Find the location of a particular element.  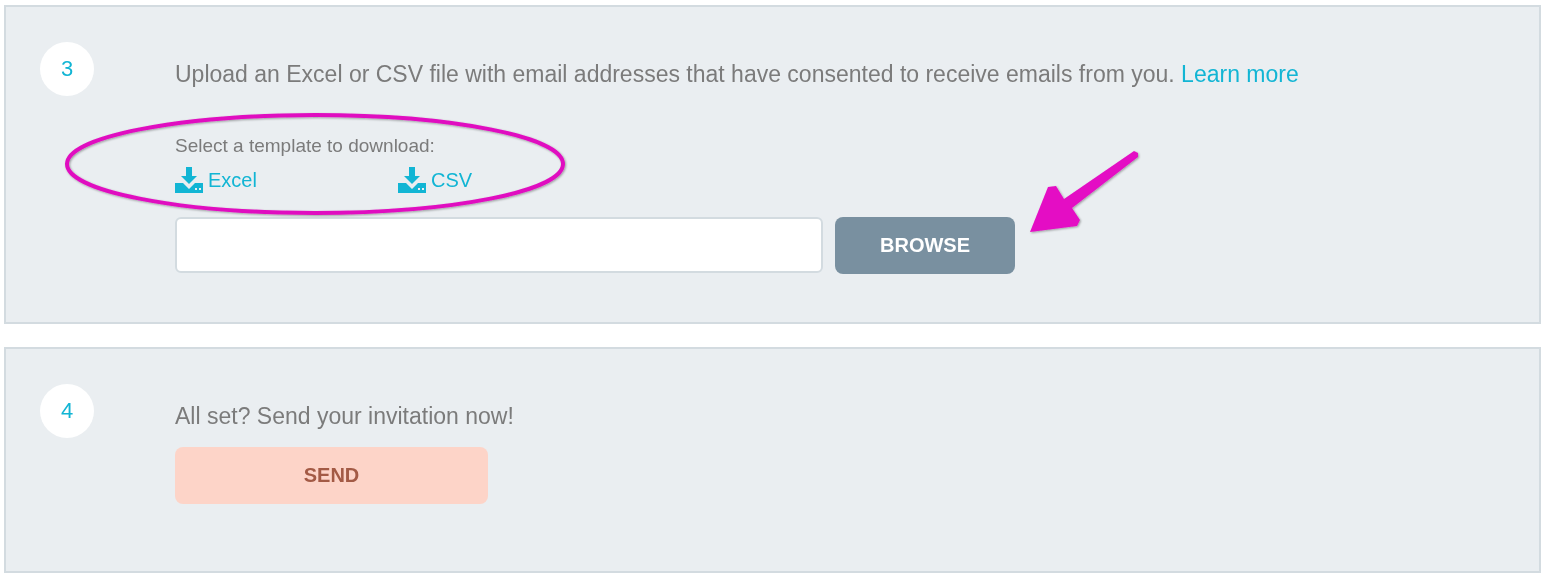

template-label: Select a template to download: is located at coordinates (305, 146).